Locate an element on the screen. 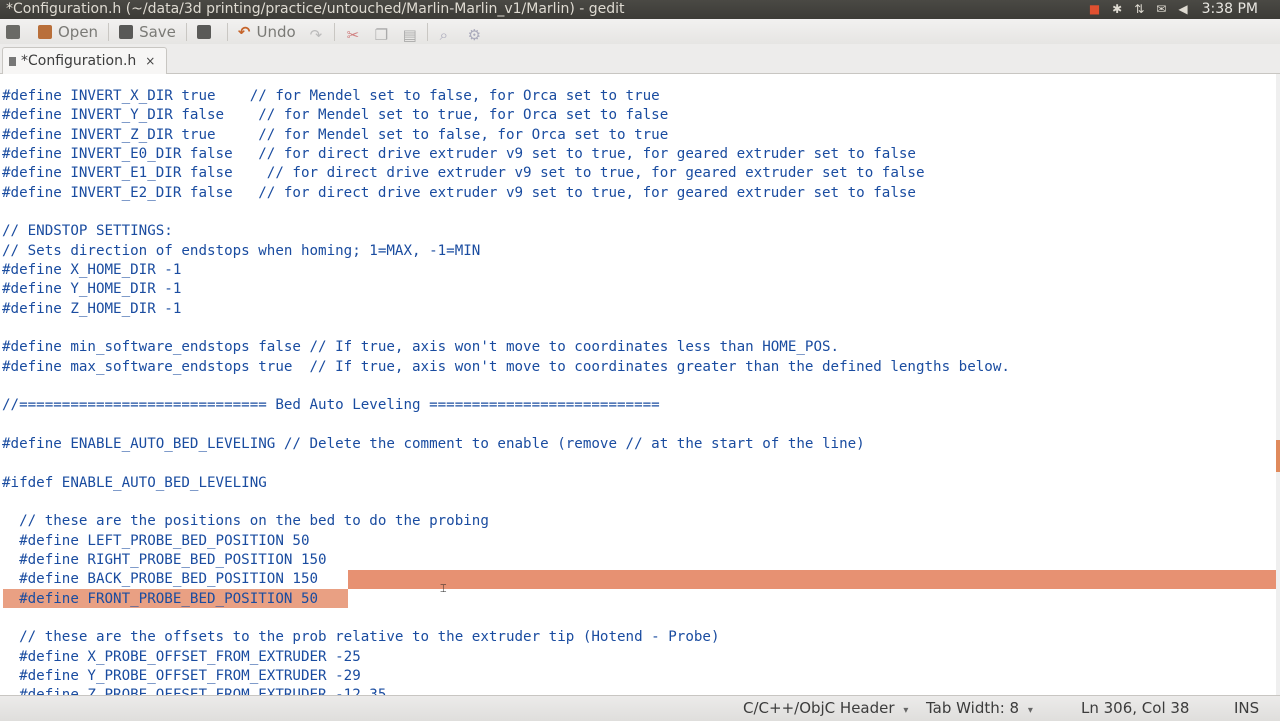  code-line-text: #ifdef ENABLE_AUTO_BED_LEVELING is located at coordinates (134, 482).